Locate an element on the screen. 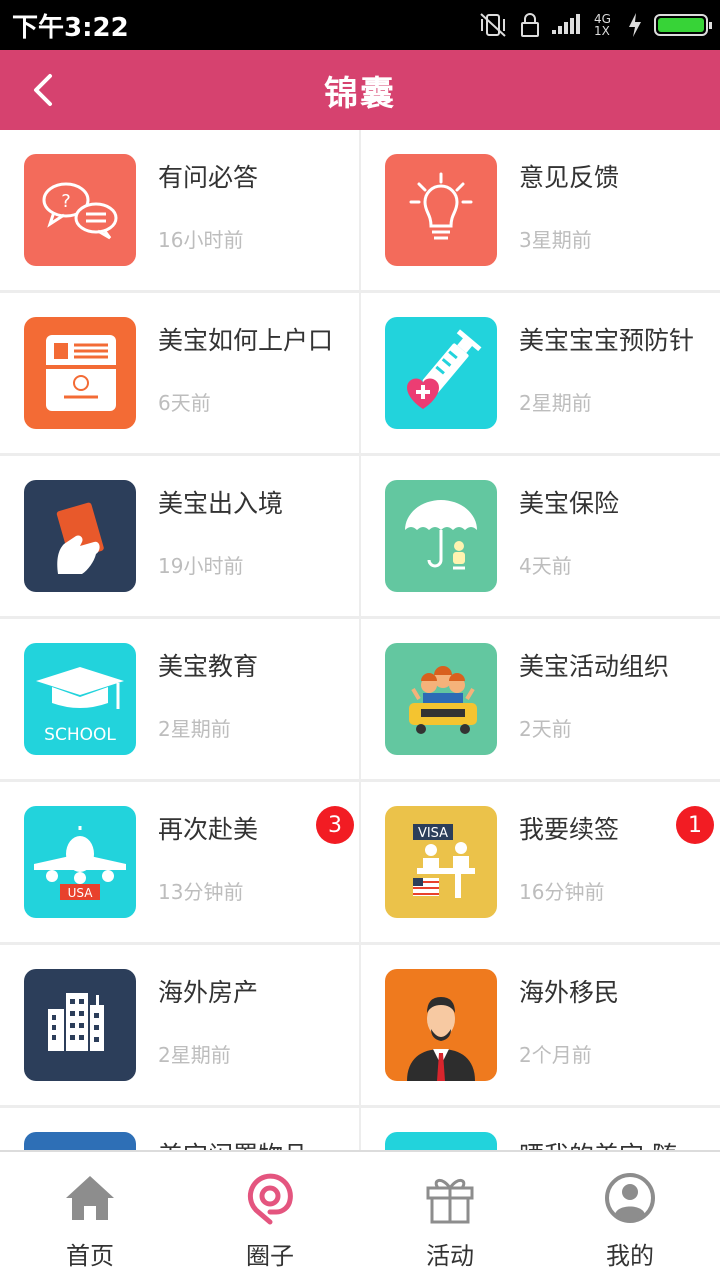 The width and height of the screenshot is (720, 1280). grid-item-feedback: 意见反馈 3星期前 is located at coordinates (540, 210).